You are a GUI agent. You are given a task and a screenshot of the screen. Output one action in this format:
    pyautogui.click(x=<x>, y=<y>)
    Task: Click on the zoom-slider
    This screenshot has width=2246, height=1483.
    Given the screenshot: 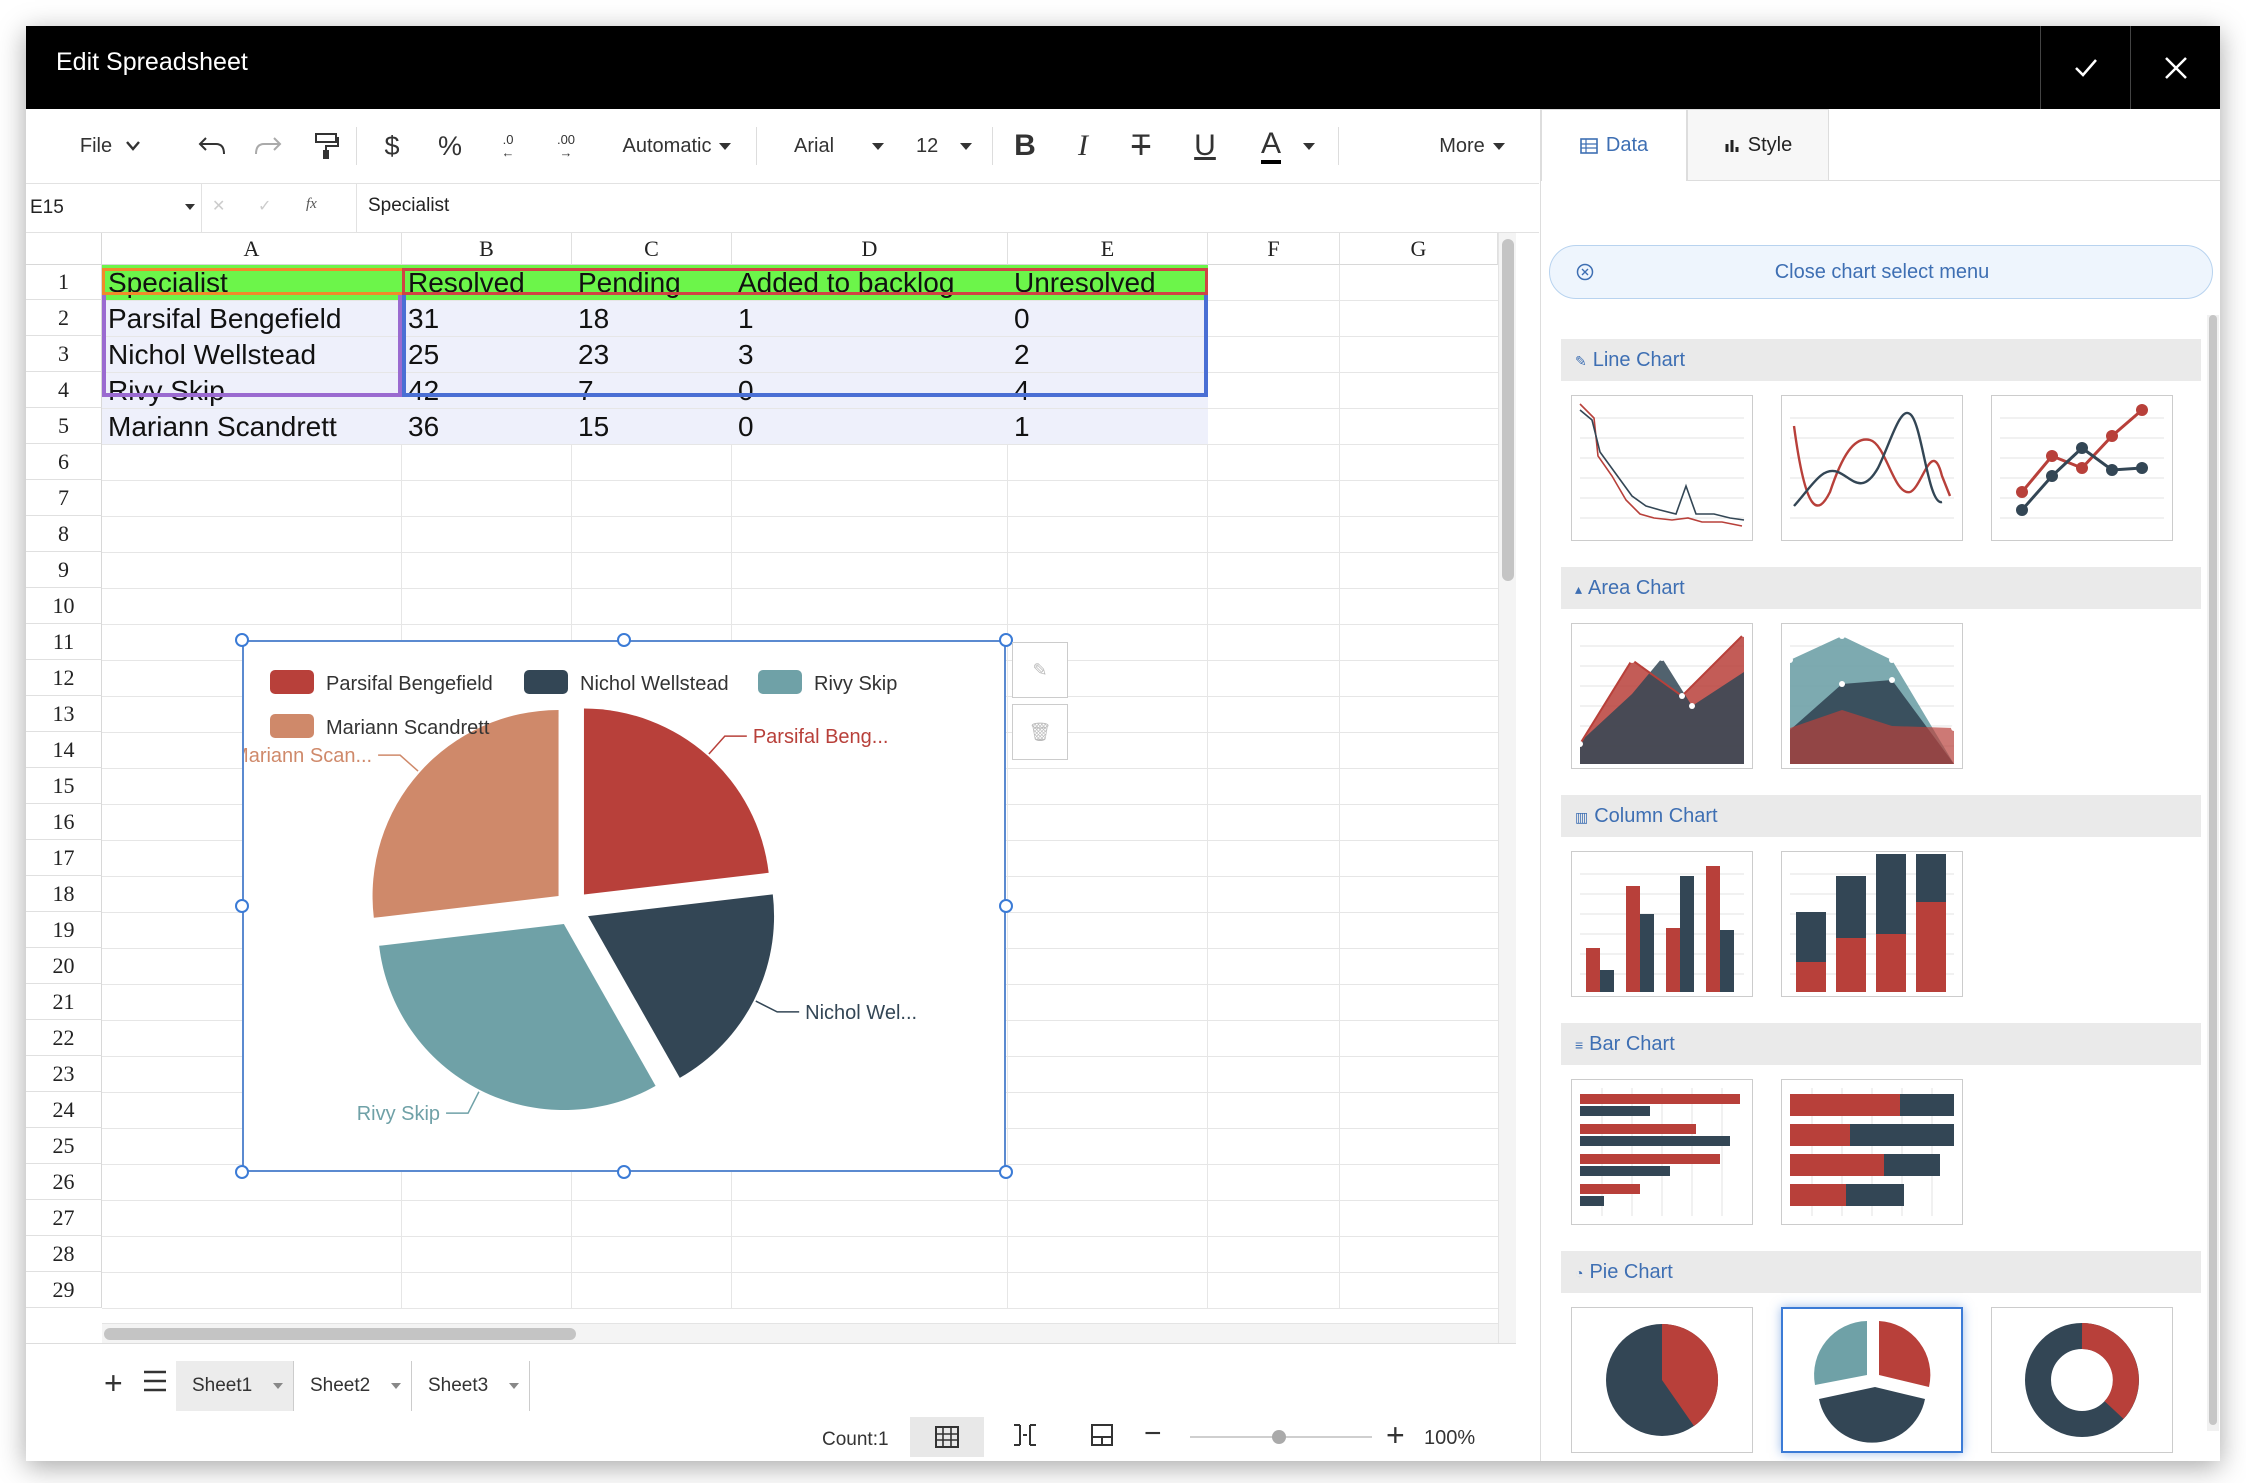 What is the action you would take?
    pyautogui.click(x=1281, y=1437)
    